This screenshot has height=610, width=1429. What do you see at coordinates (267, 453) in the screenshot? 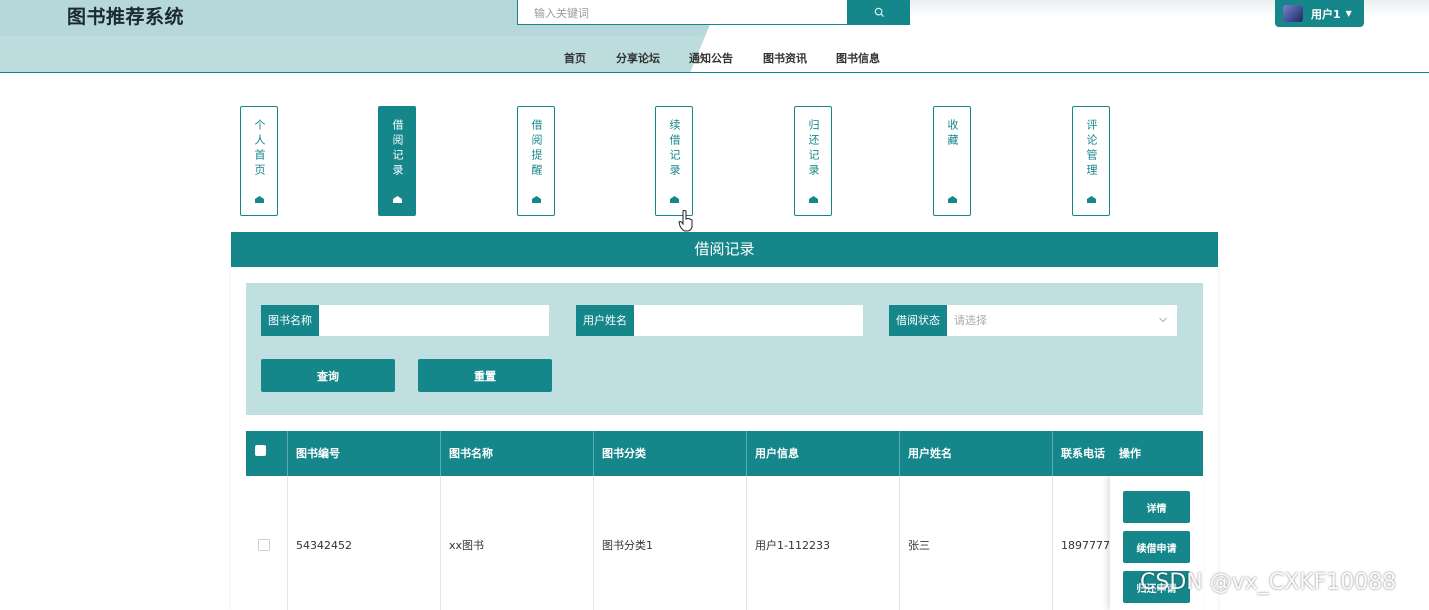
I see `select-all-cell` at bounding box center [267, 453].